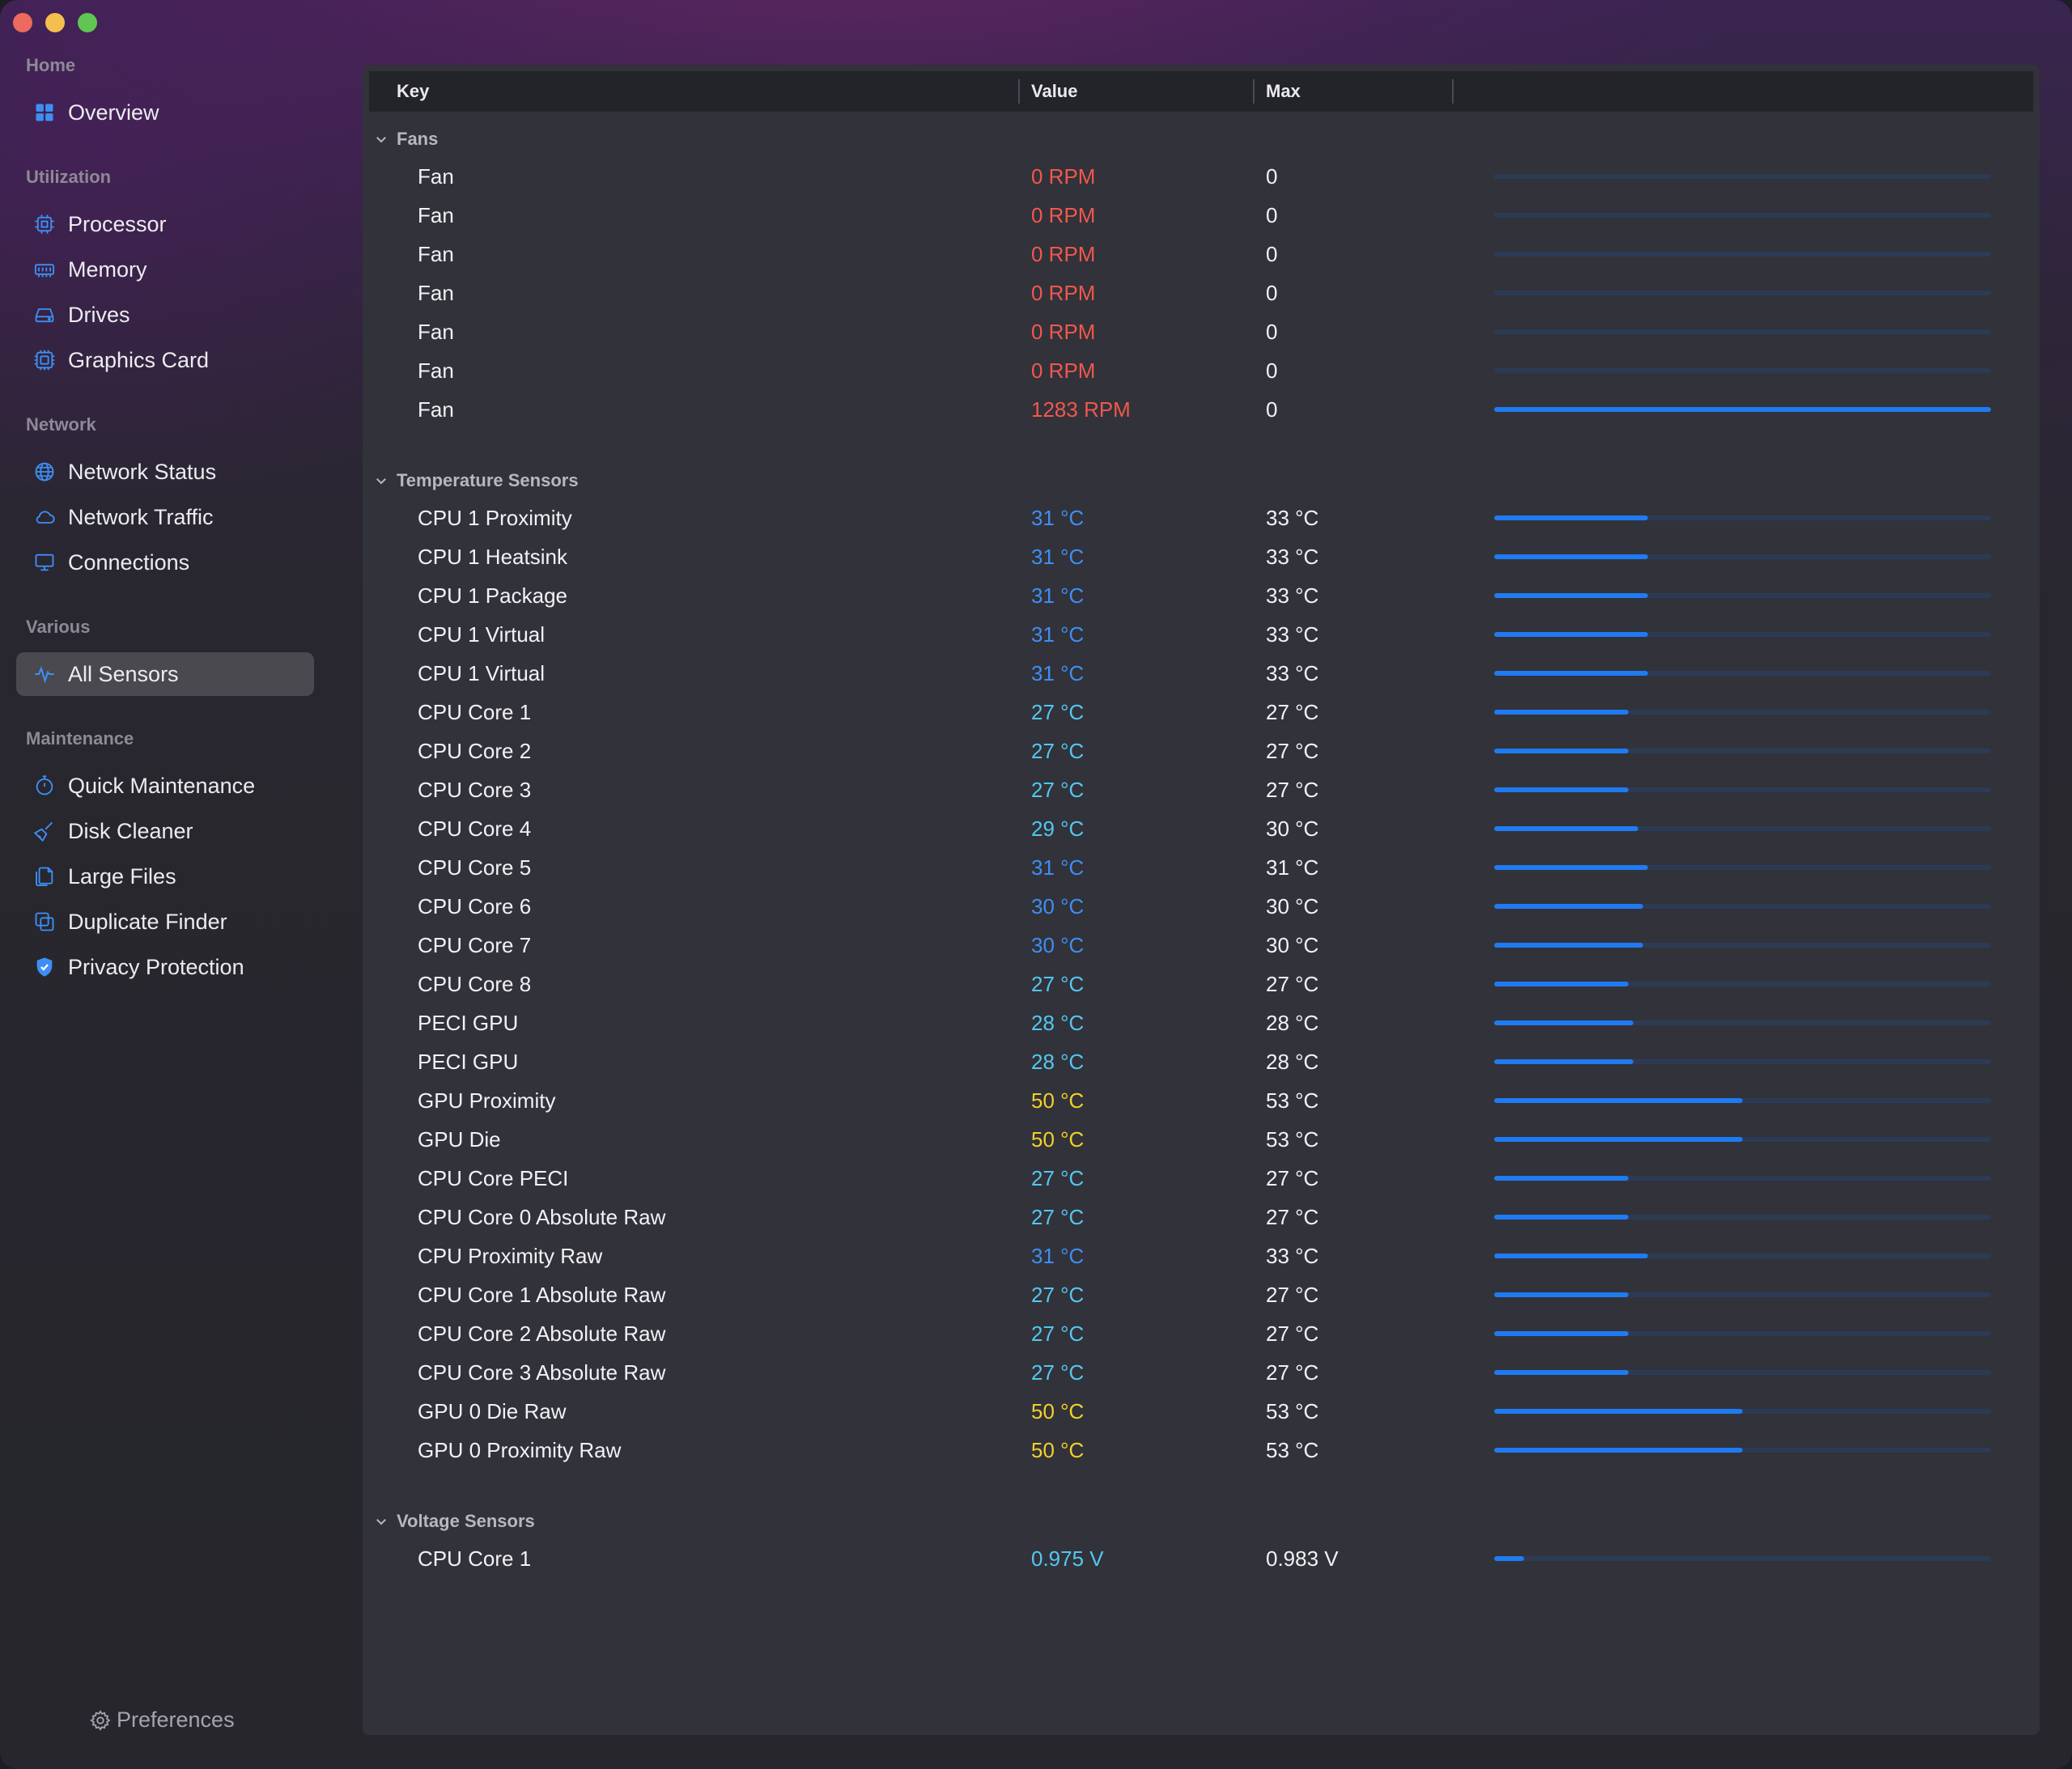  What do you see at coordinates (1201, 906) in the screenshot?
I see `table-row: CPU Core 6 30 °C 30 °C` at bounding box center [1201, 906].